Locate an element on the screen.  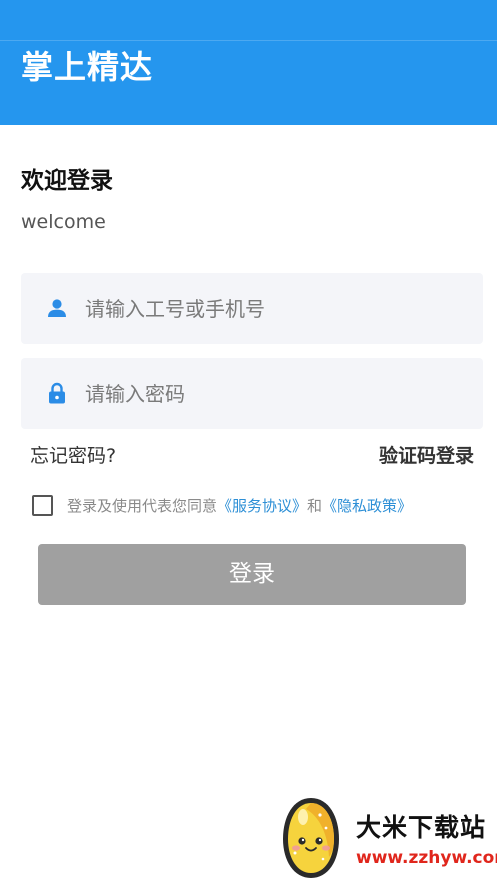
user-icon is located at coordinates (57, 308).